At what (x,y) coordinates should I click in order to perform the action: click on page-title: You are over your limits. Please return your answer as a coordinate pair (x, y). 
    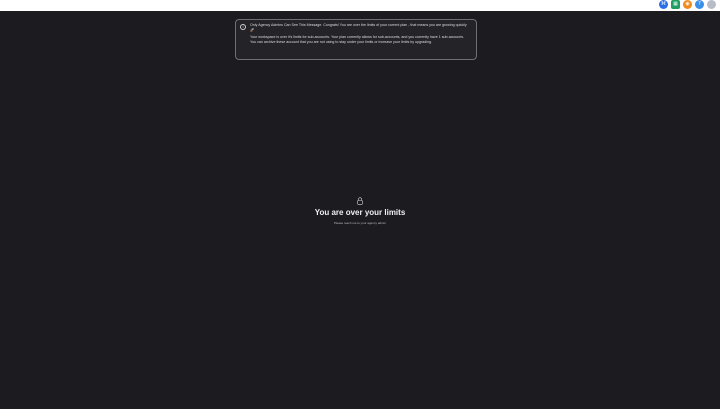
    Looking at the image, I should click on (360, 212).